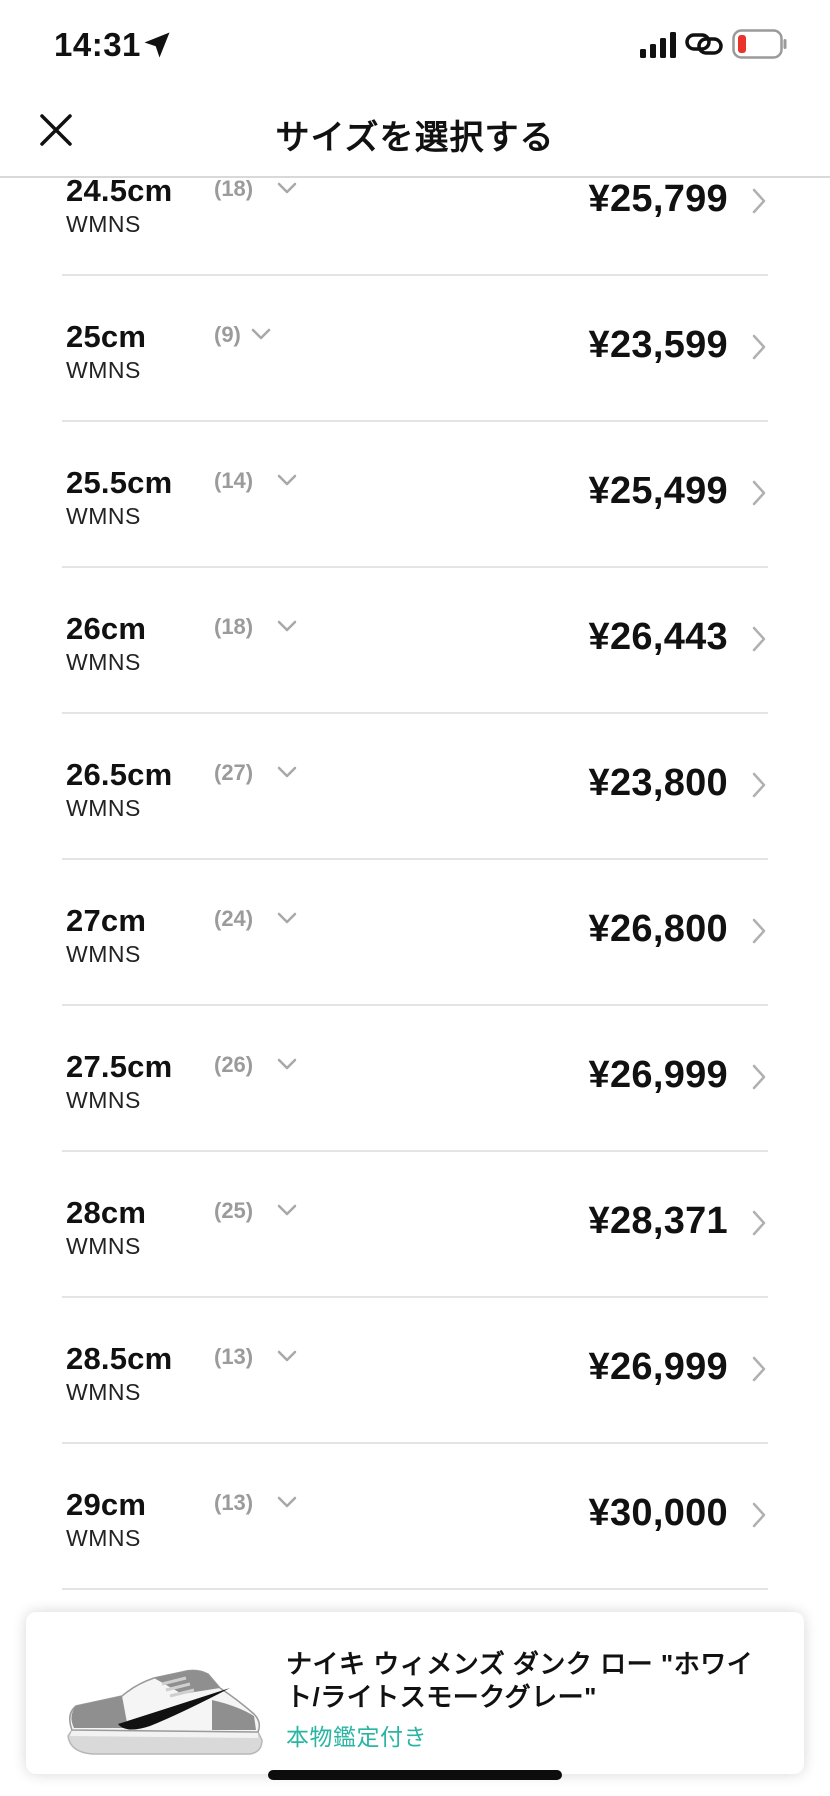 The image size is (830, 1796). Describe the element at coordinates (658, 491) in the screenshot. I see `price-label: ¥25,499` at that location.